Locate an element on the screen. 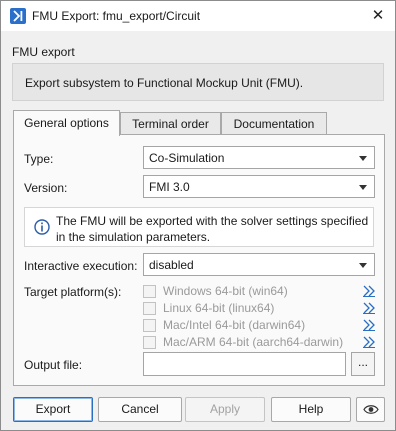  preview-button is located at coordinates (370, 409).